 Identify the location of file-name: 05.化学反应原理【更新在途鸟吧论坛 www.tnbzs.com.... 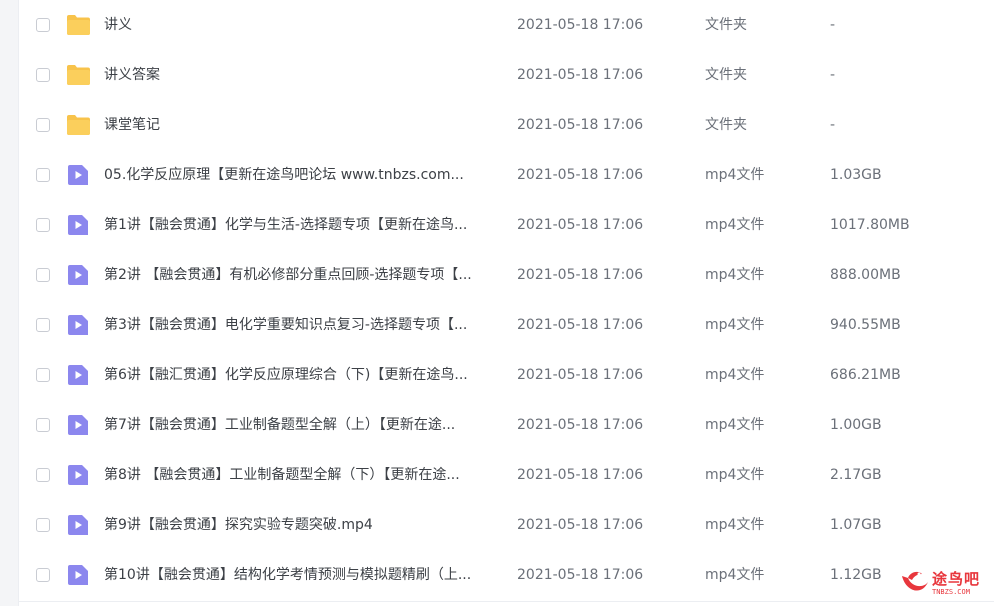
(301, 175).